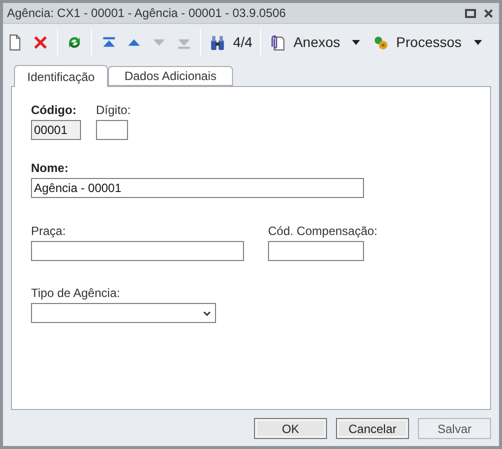 This screenshot has width=502, height=449. What do you see at coordinates (123, 313) in the screenshot?
I see `dropdown-field` at bounding box center [123, 313].